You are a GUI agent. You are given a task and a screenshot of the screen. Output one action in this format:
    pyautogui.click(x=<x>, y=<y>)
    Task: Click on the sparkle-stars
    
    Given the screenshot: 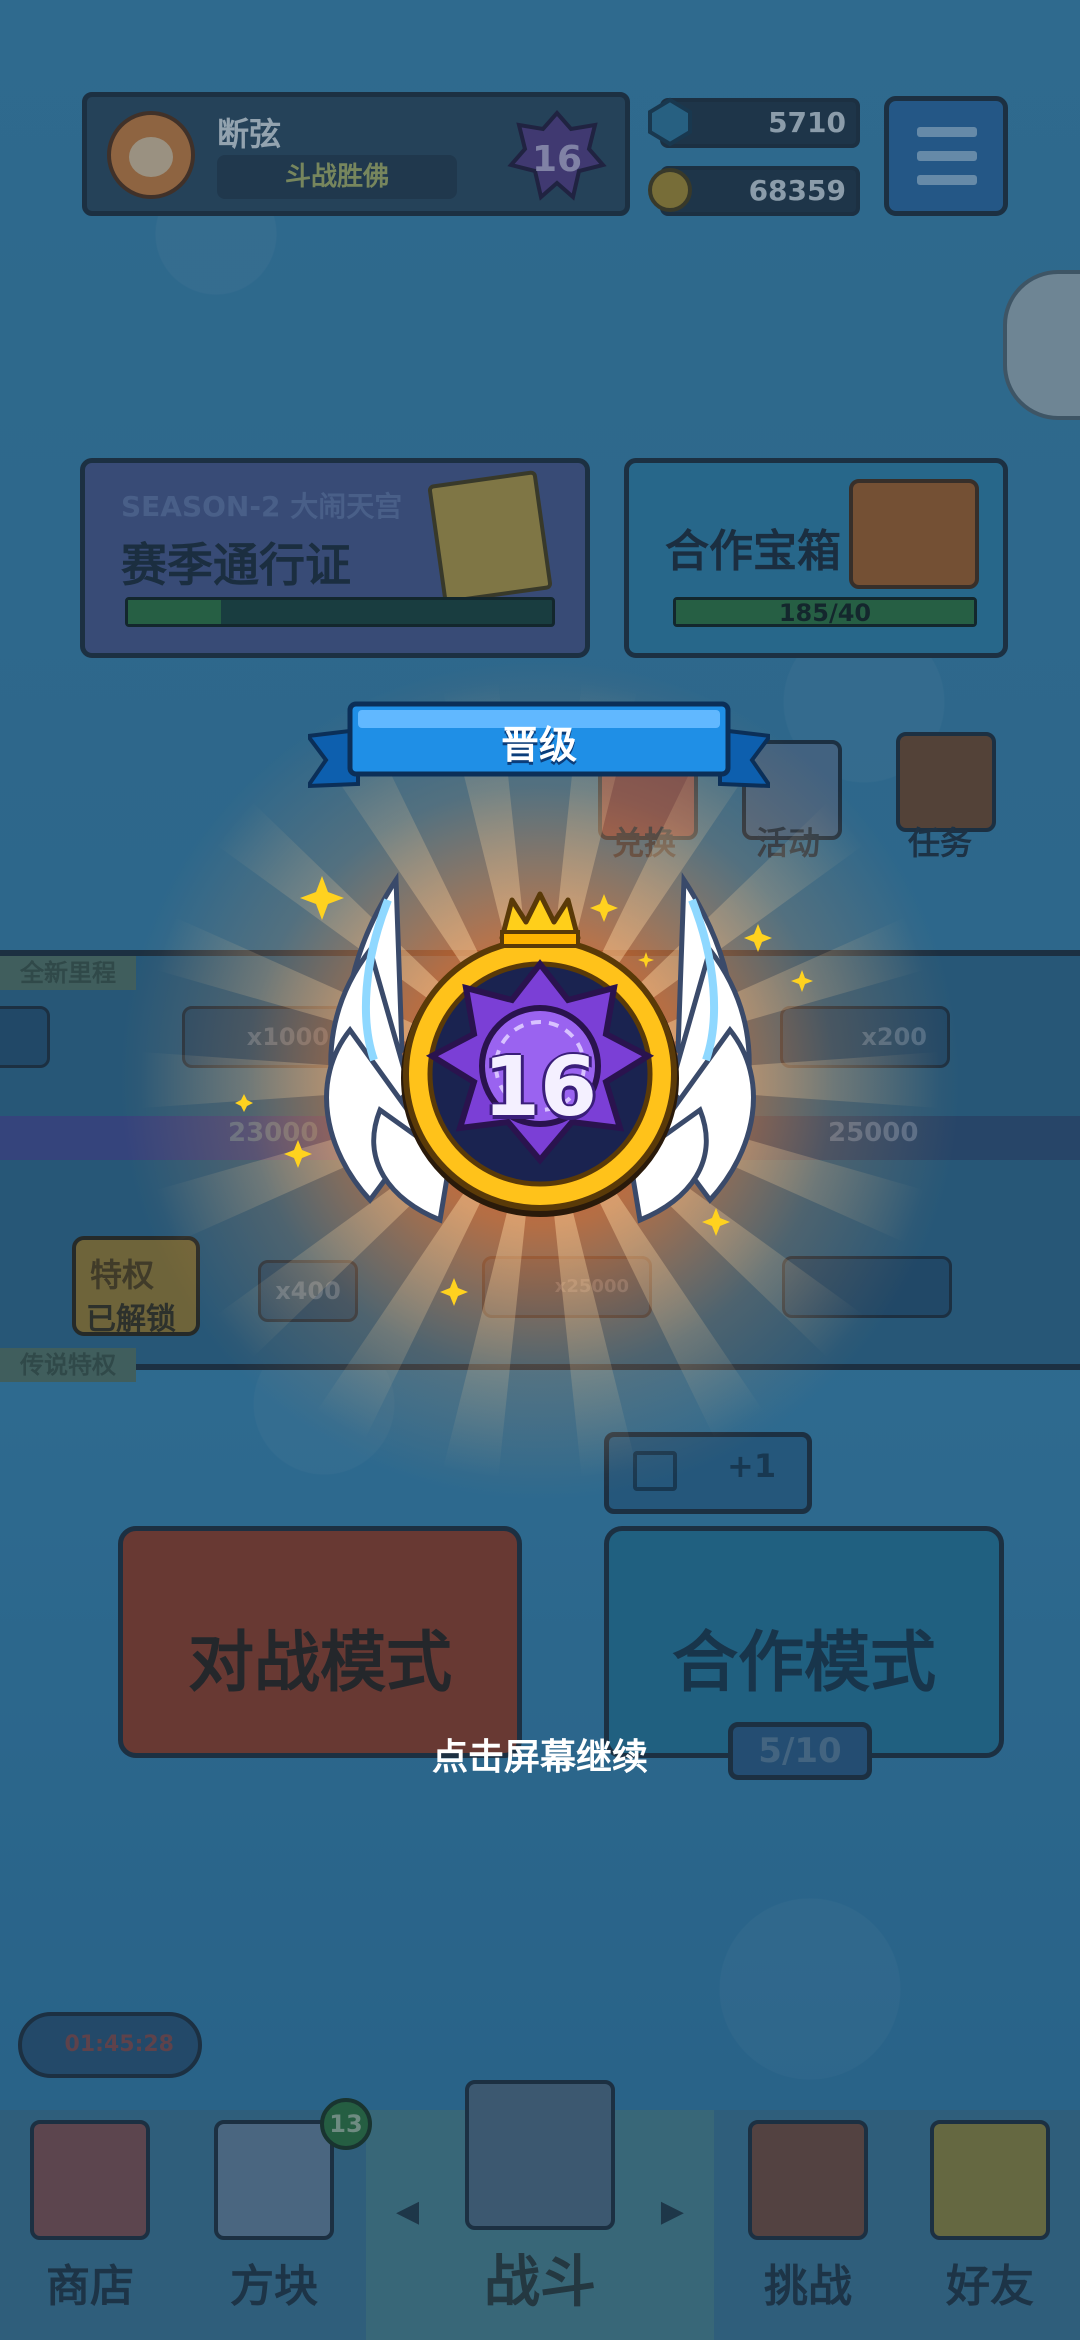 What is the action you would take?
    pyautogui.click(x=524, y=1091)
    